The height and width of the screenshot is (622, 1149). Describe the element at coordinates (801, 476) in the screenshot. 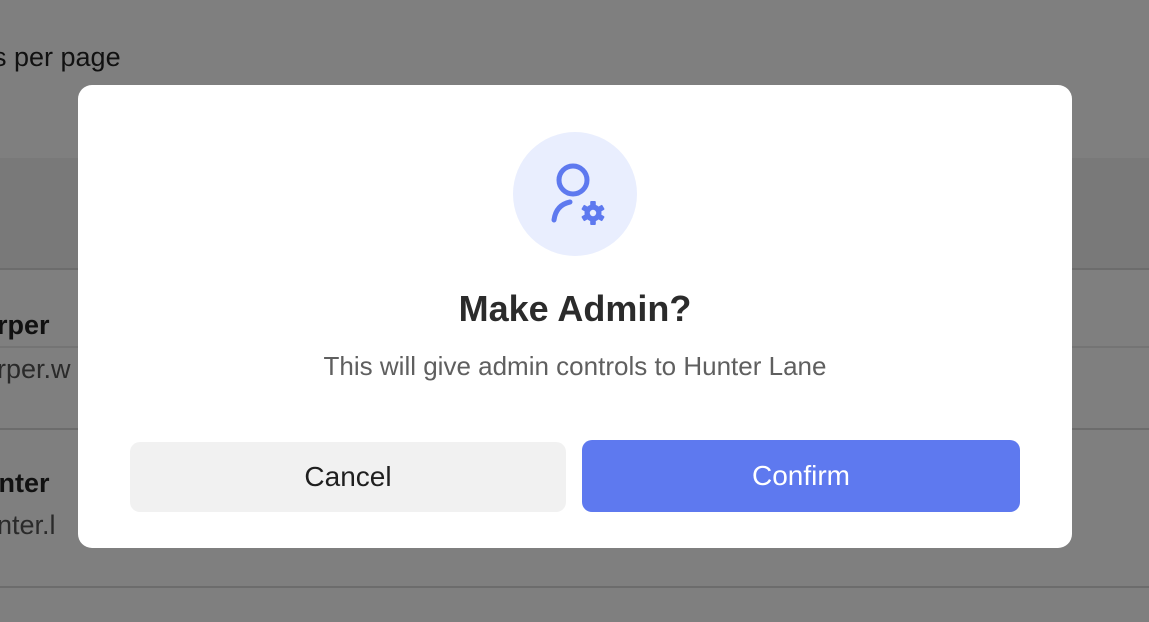

I see `confirm-button: Confirm` at that location.